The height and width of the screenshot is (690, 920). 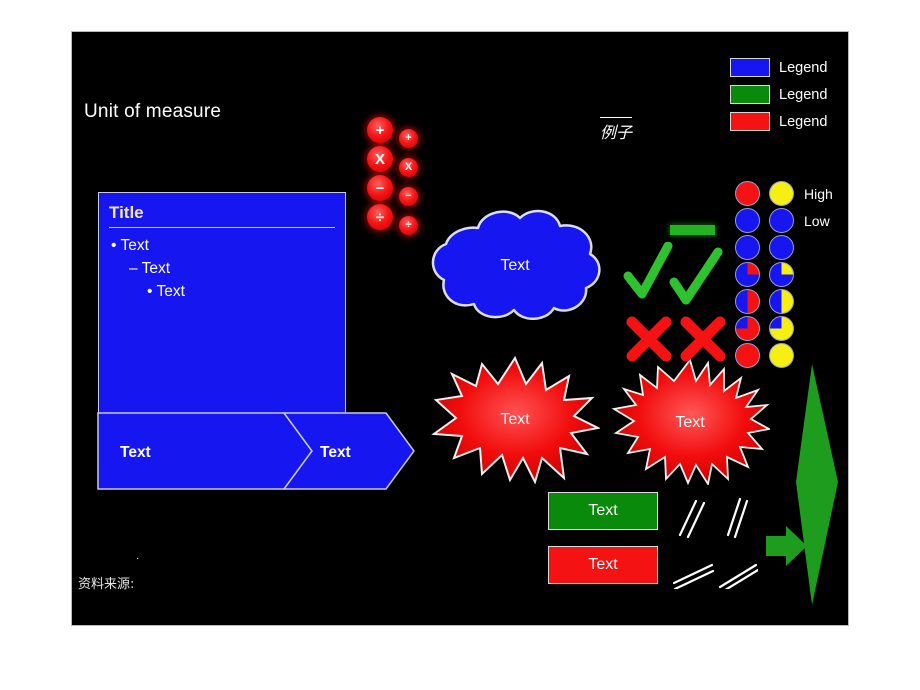 I want to click on chevron-label-1: Text, so click(x=135, y=452).